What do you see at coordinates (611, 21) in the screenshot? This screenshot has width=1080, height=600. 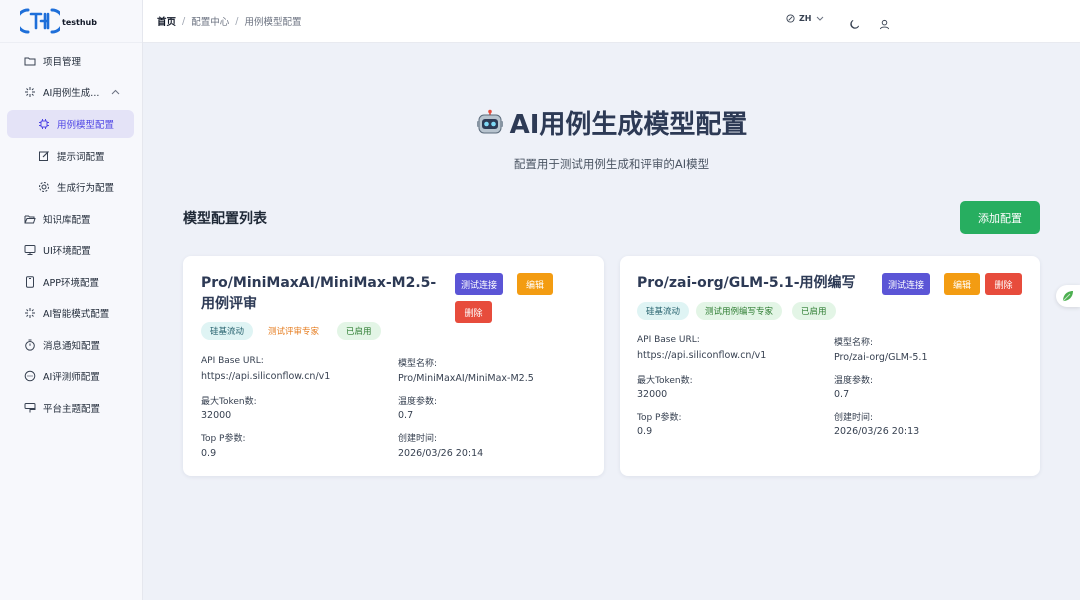 I see `top-header: 首页 / 配置中心 / 用例模型配置 ZH` at bounding box center [611, 21].